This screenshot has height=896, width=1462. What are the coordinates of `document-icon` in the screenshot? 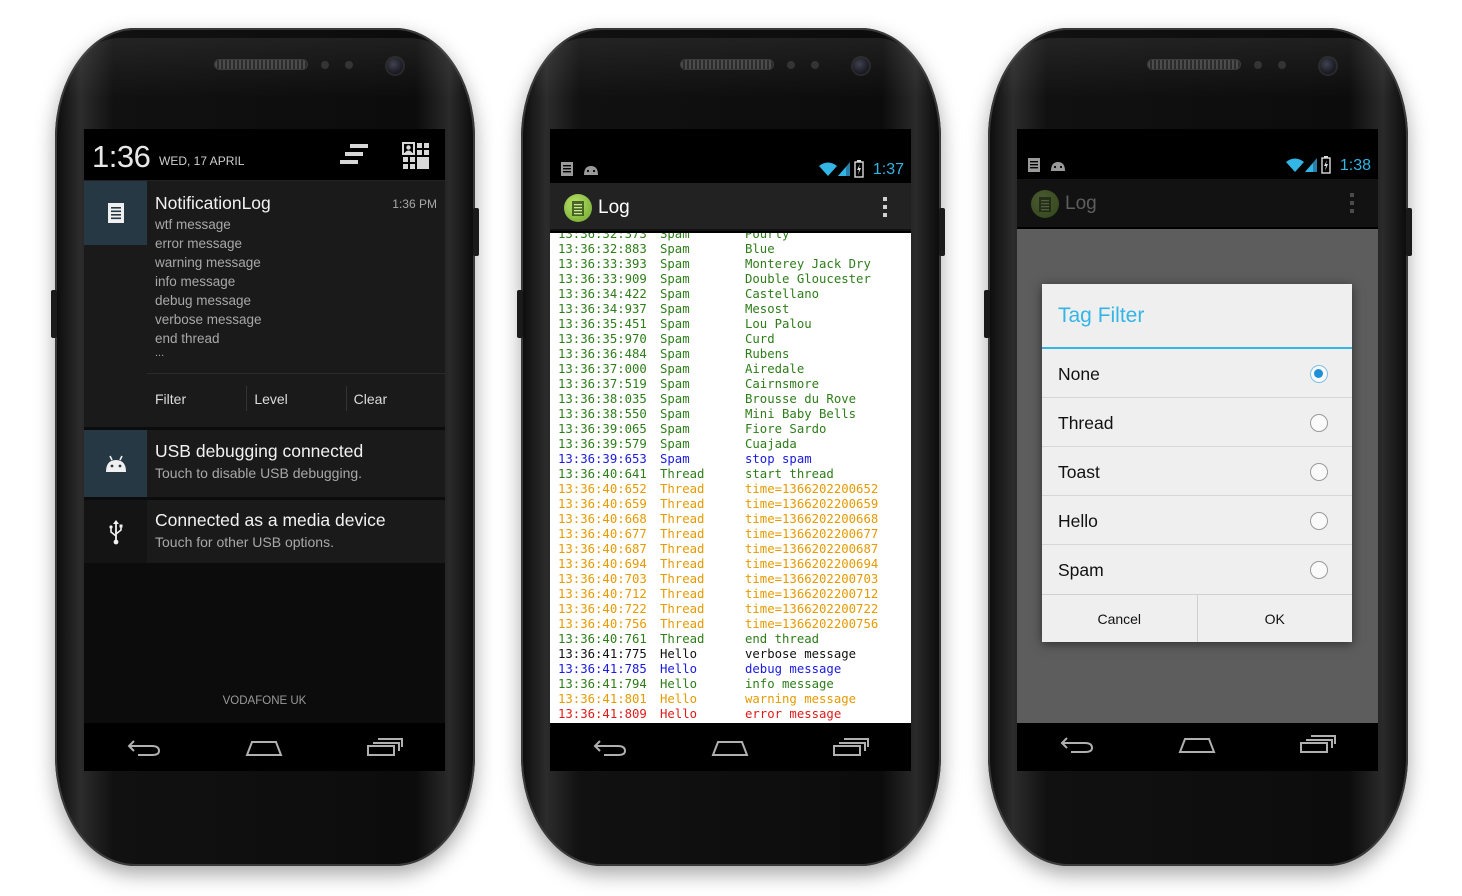 It's located at (1034, 165).